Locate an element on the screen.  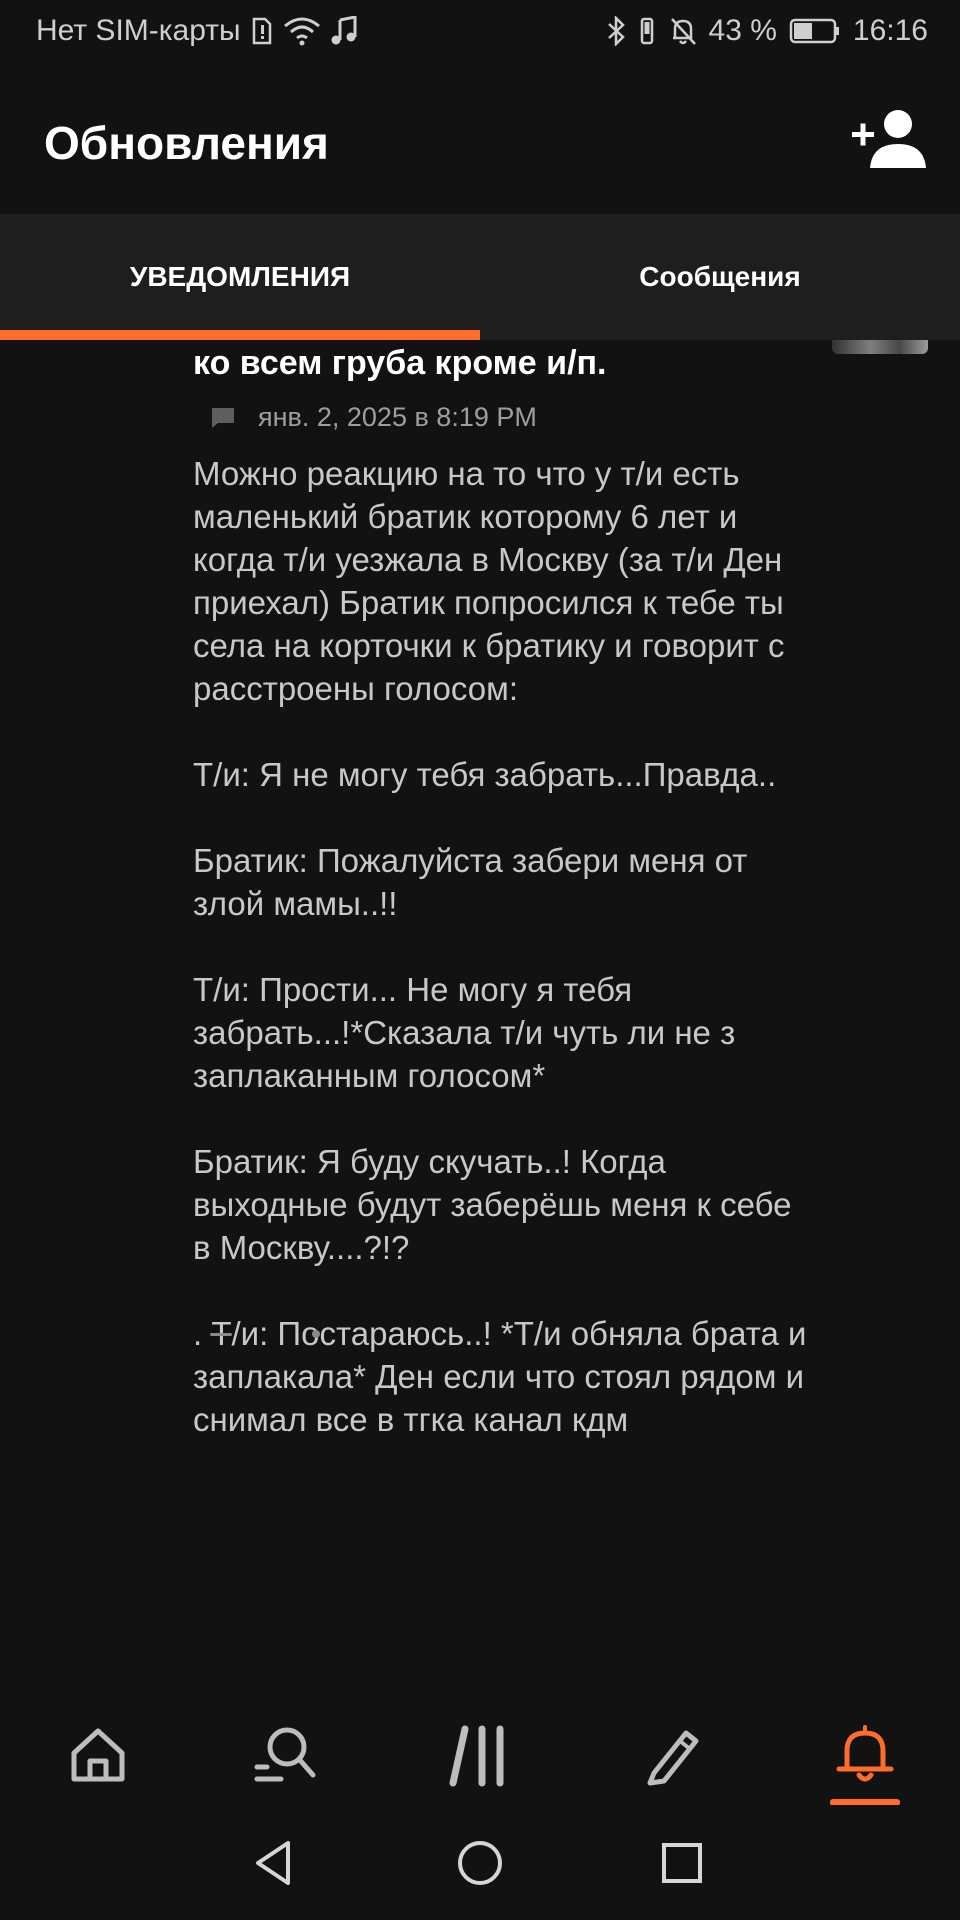
system-nav is located at coordinates (480, 1862).